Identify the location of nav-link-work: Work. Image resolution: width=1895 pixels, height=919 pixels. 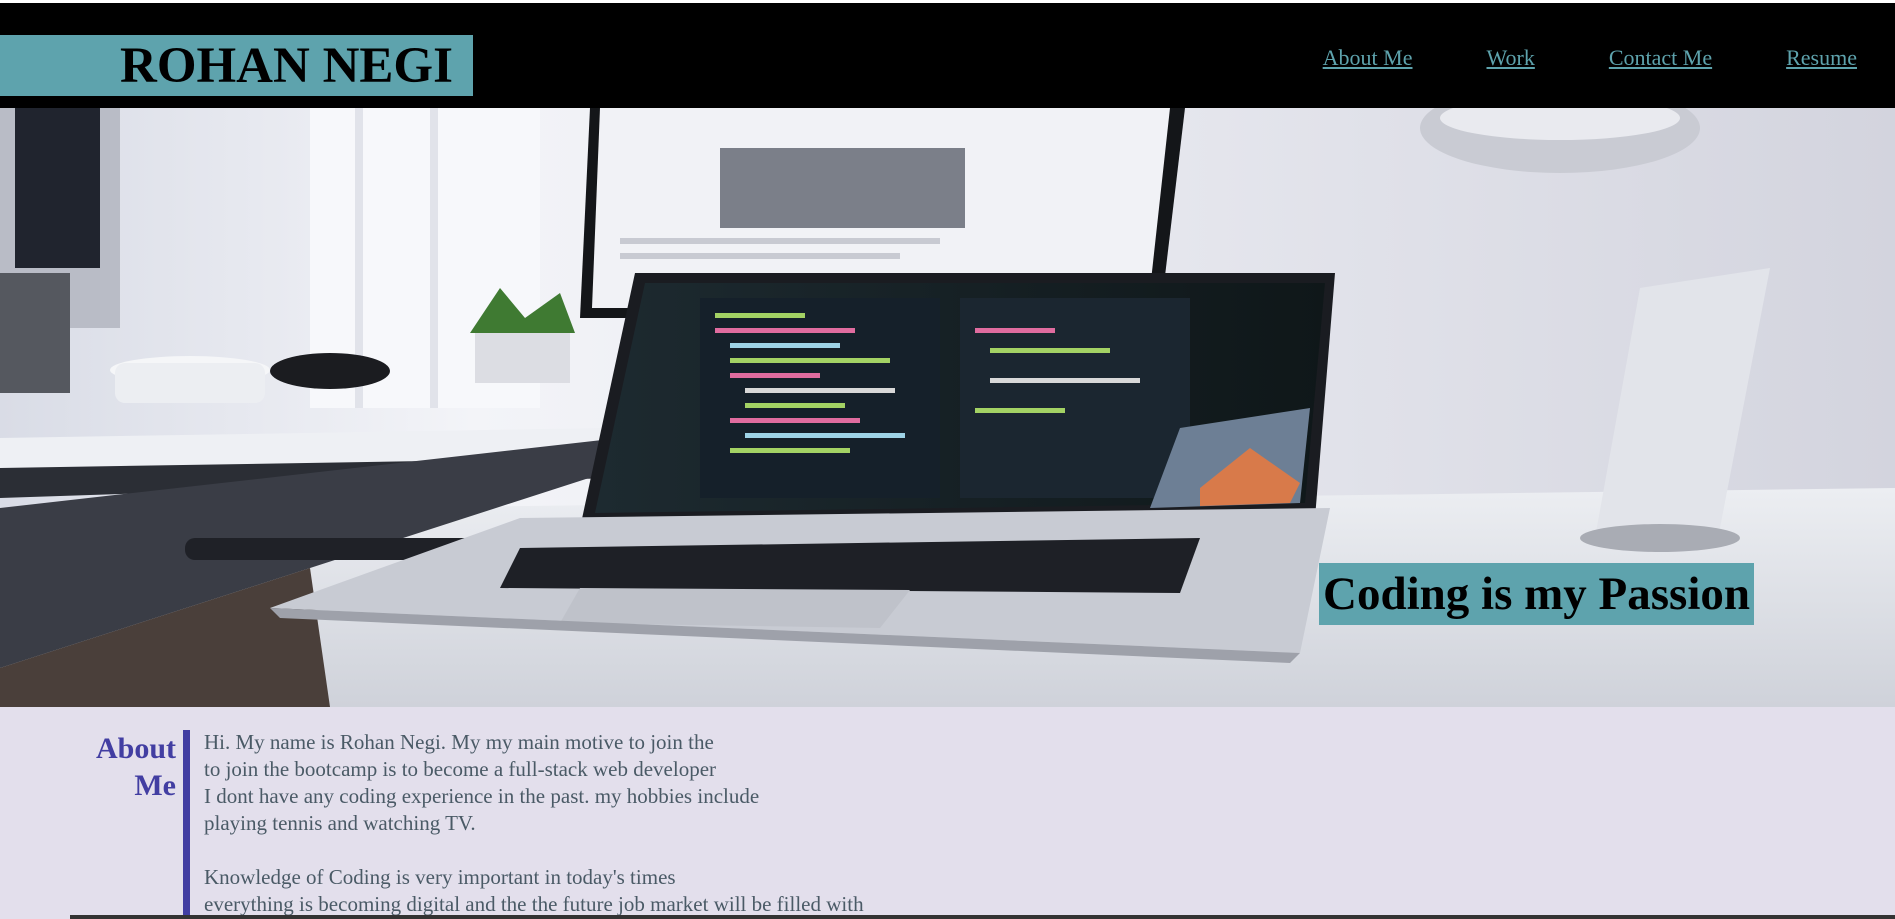
(1511, 58).